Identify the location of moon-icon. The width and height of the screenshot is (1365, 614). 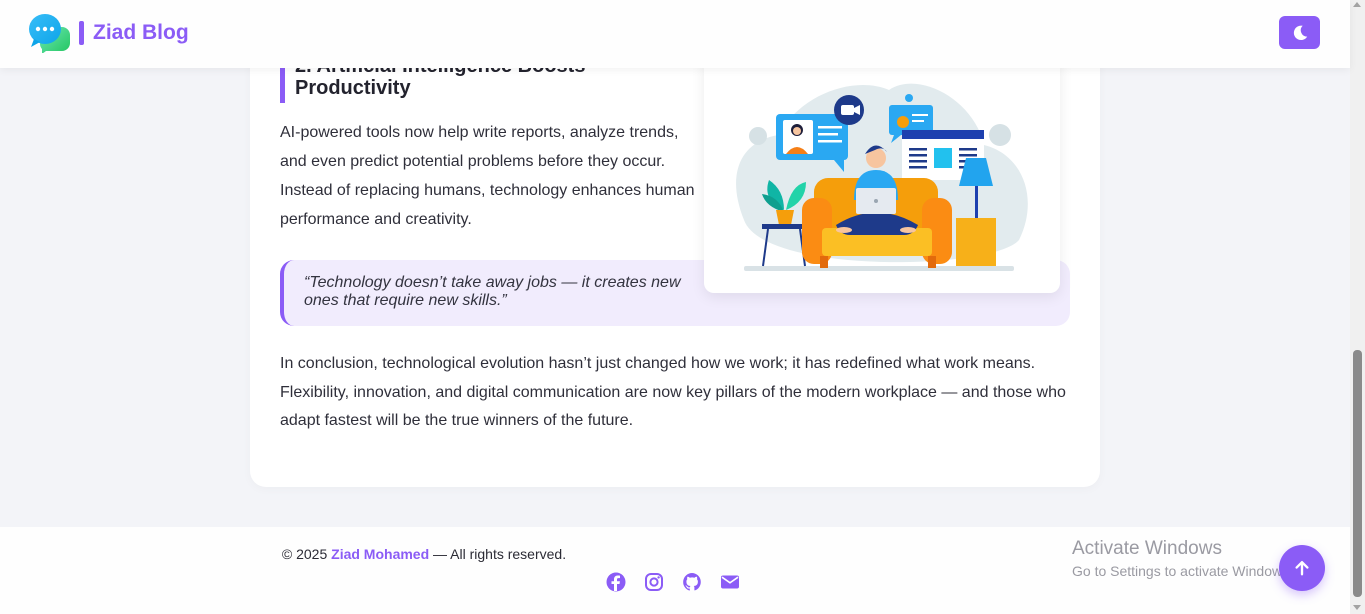
(1300, 32).